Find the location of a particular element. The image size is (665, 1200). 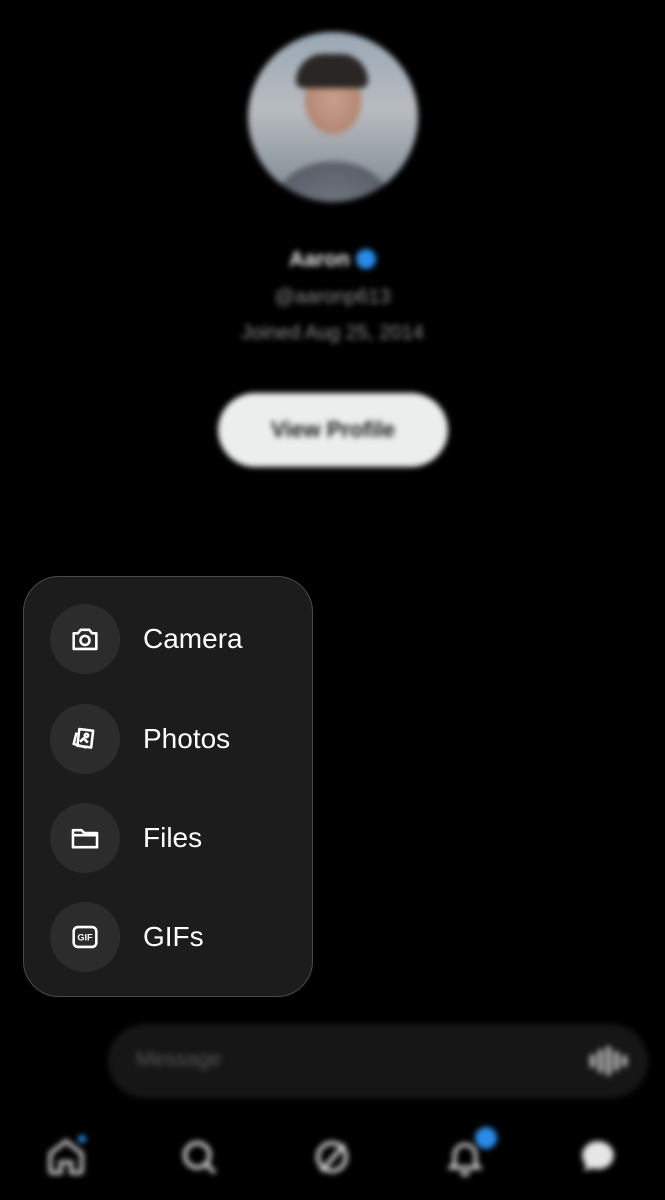

search-icon is located at coordinates (200, 1158).